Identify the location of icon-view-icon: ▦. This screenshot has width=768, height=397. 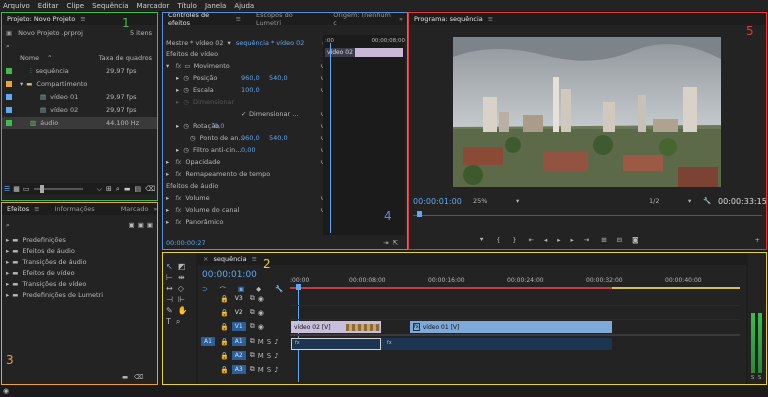
(16, 189).